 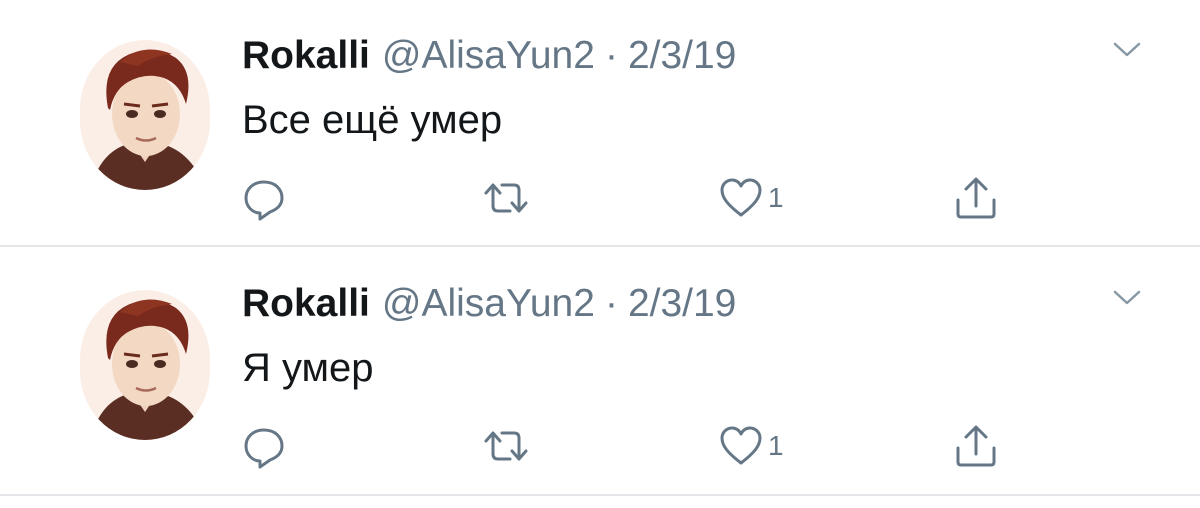 What do you see at coordinates (372, 120) in the screenshot?
I see `tweet-text: Все ещё умер` at bounding box center [372, 120].